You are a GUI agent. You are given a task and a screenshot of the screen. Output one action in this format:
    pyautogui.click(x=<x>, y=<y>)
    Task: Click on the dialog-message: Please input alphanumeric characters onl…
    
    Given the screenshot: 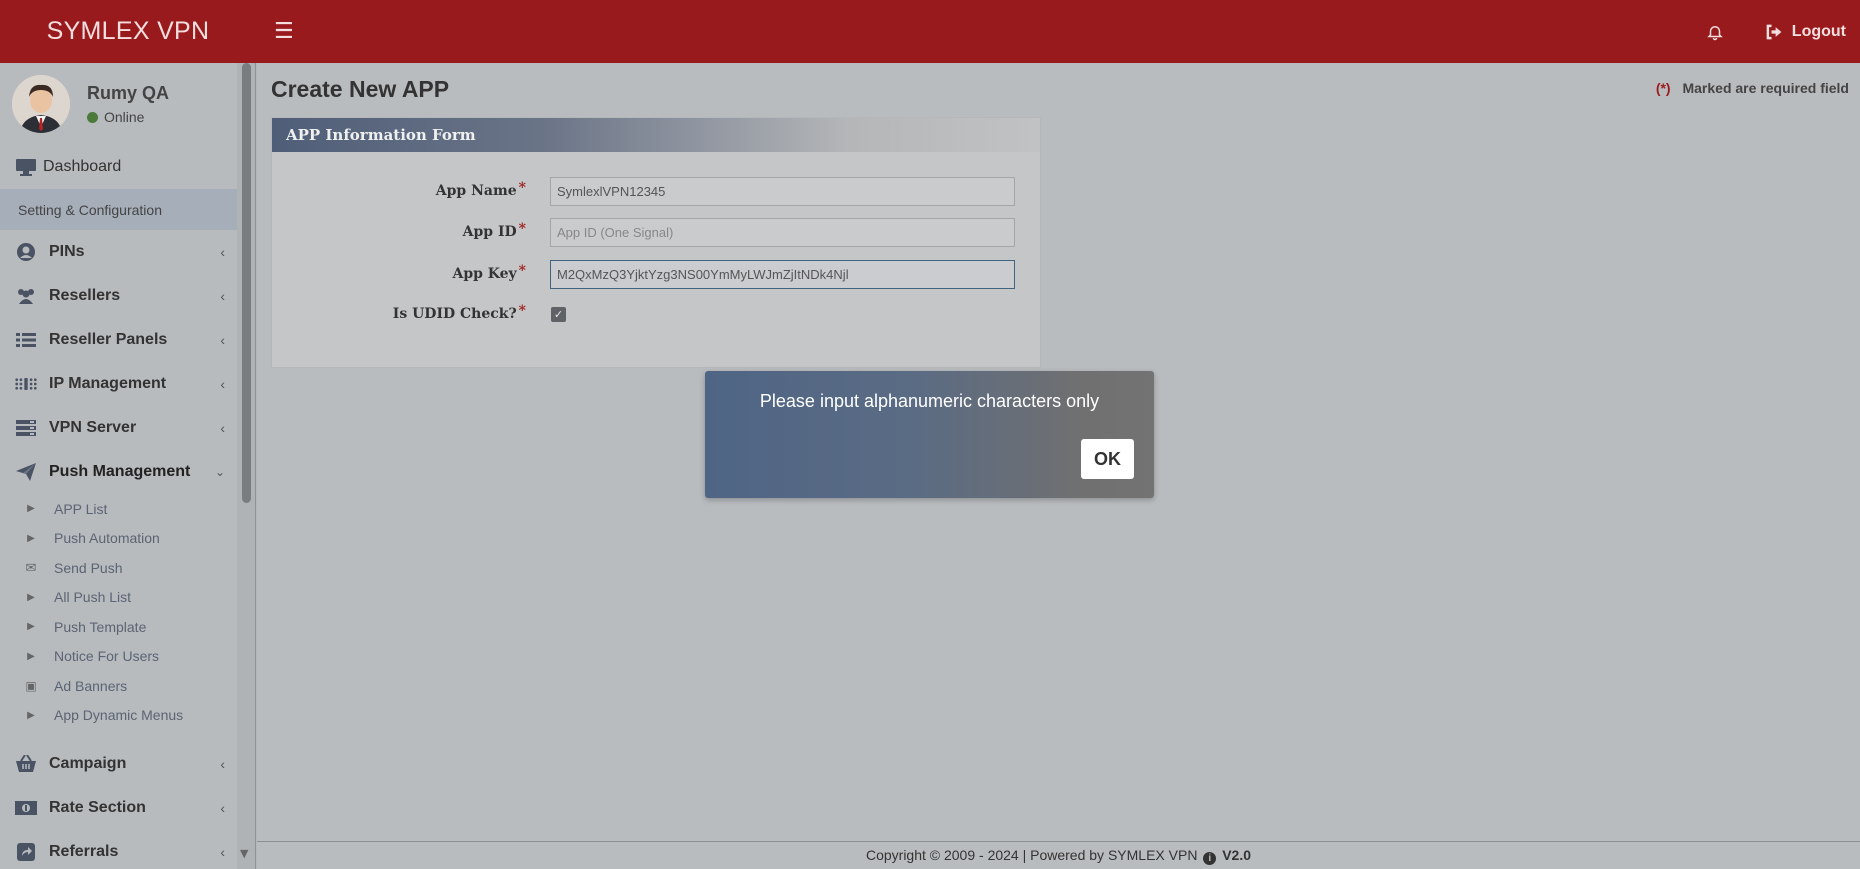 What is the action you would take?
    pyautogui.click(x=929, y=401)
    